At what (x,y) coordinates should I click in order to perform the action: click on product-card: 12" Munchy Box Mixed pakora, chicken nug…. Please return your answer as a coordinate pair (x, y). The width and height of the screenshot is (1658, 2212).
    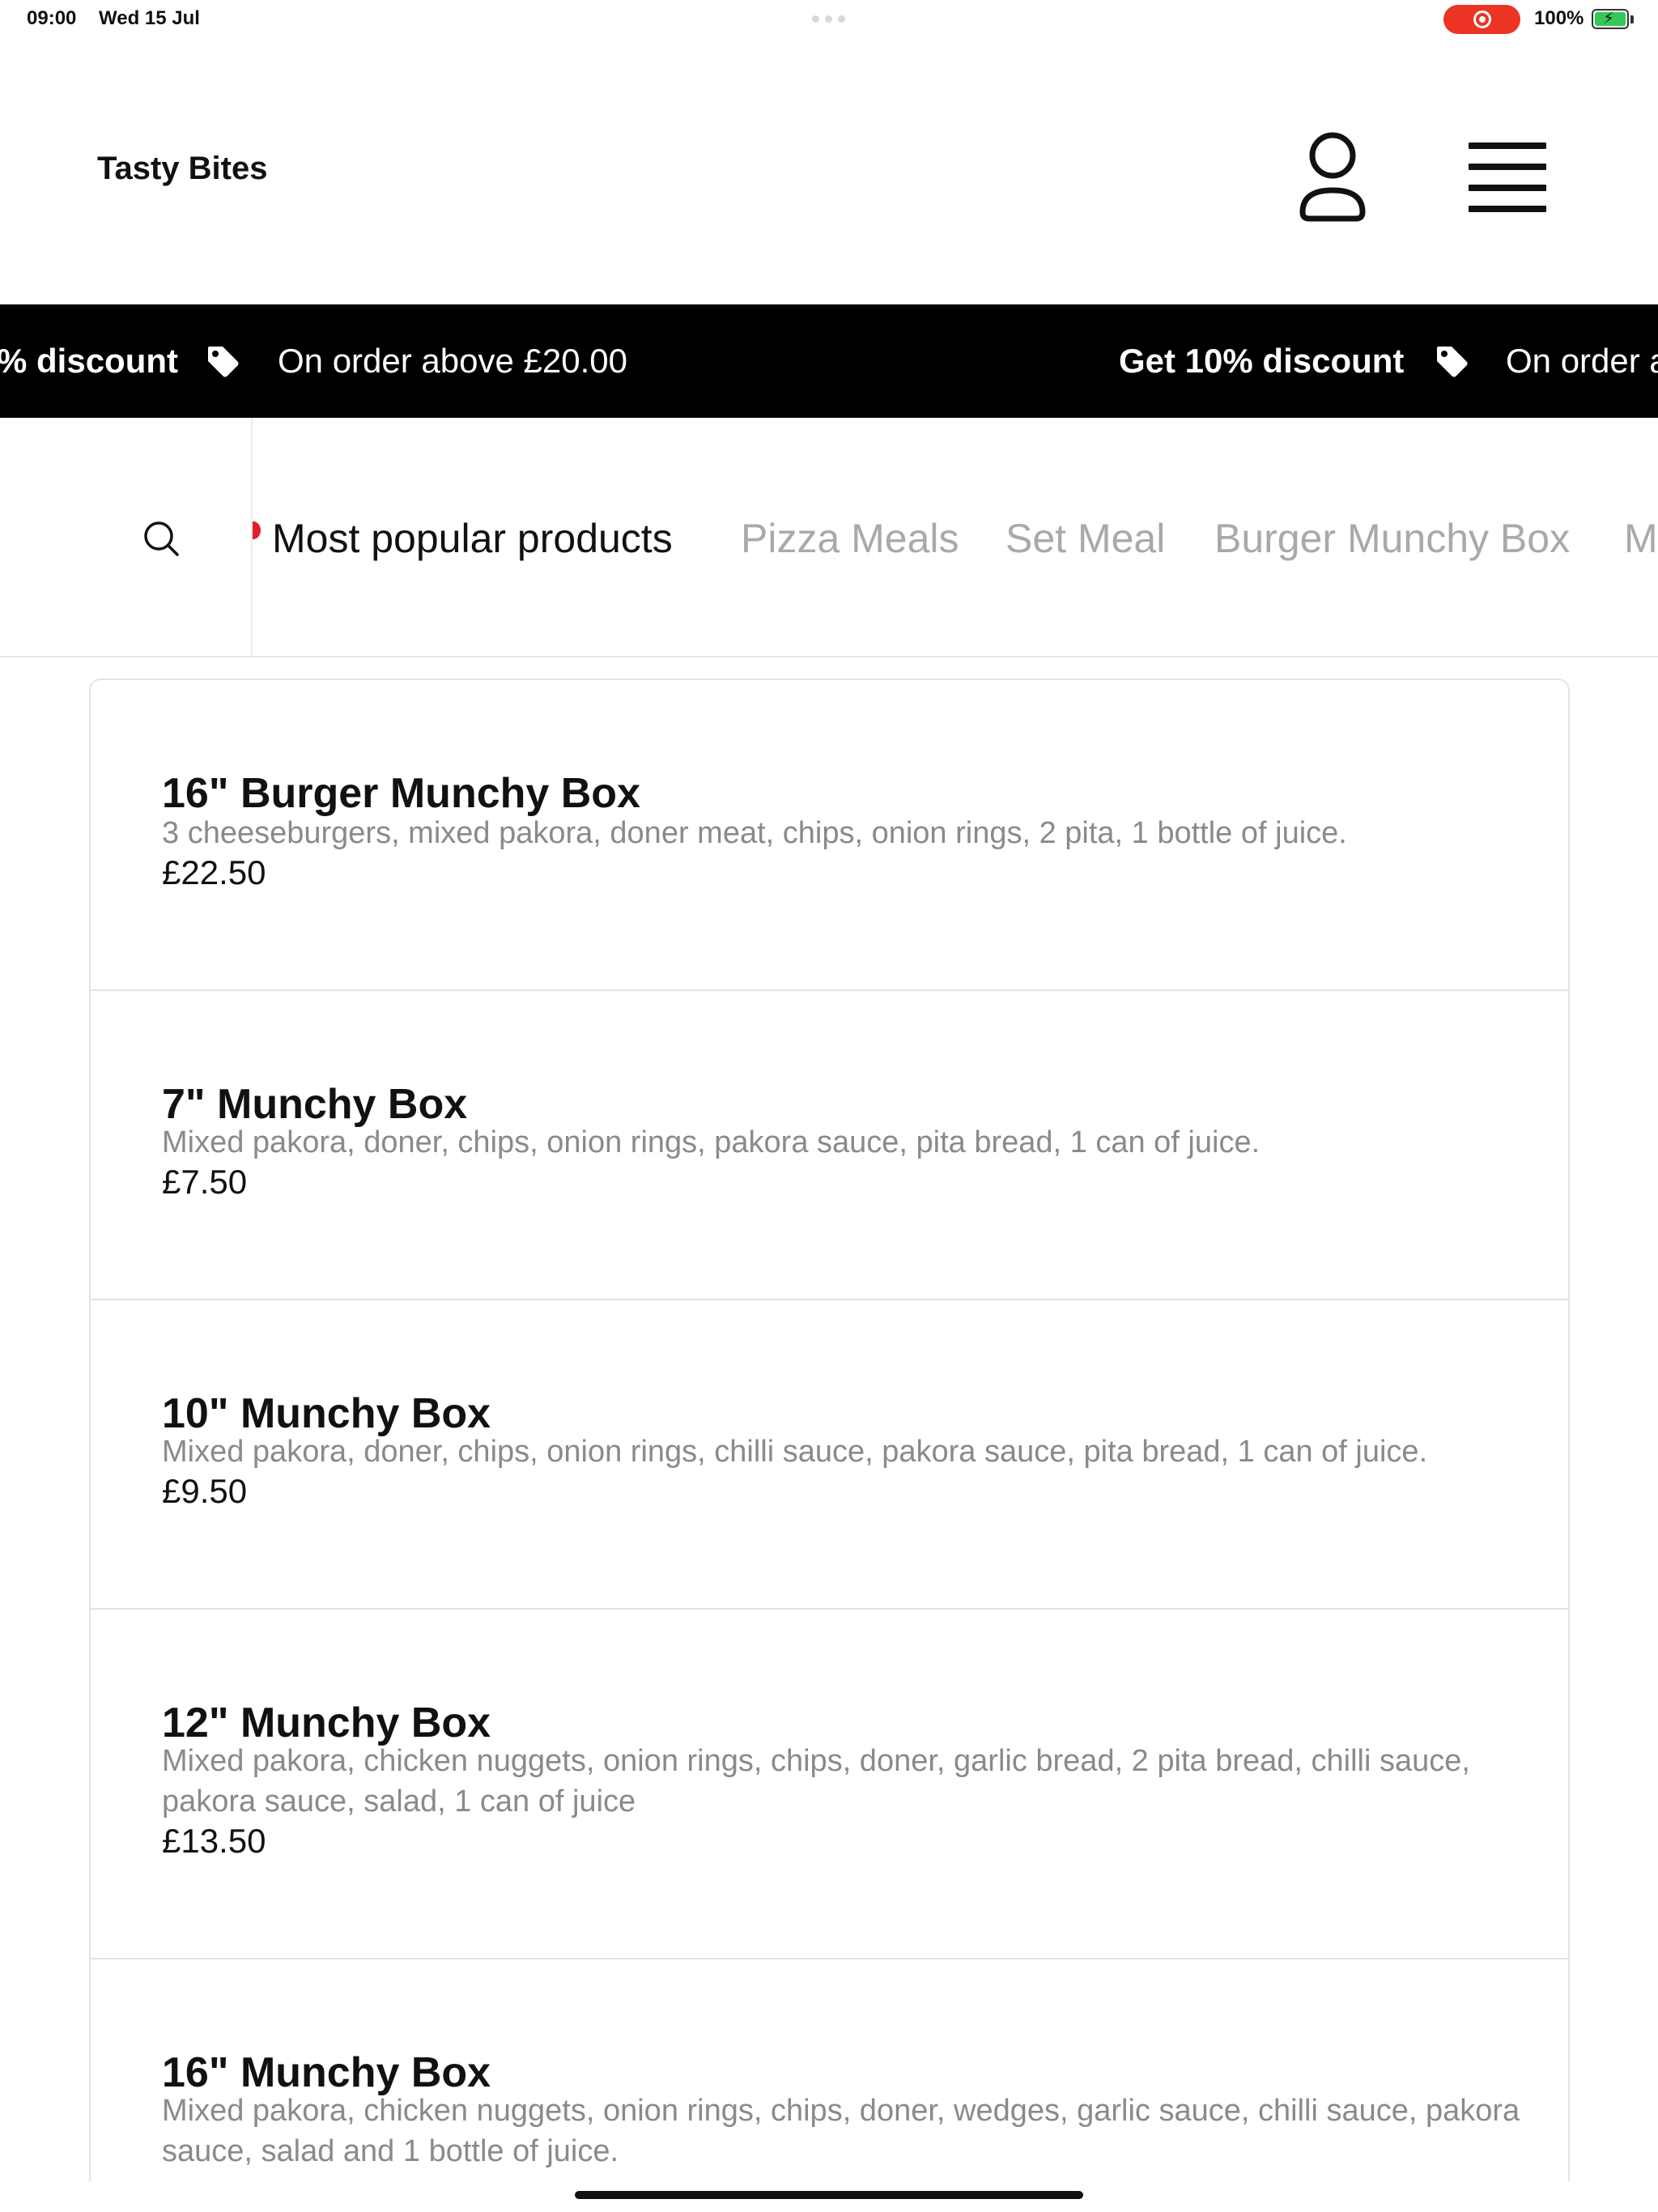
    Looking at the image, I should click on (829, 1784).